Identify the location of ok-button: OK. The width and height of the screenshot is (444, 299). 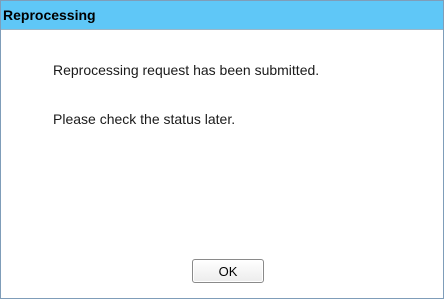
(228, 271).